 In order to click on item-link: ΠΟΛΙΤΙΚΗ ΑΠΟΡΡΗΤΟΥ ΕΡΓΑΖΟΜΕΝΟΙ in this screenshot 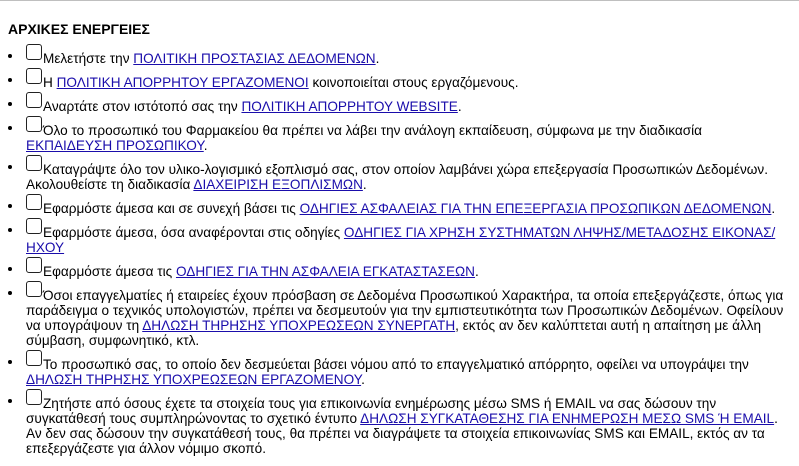, I will do `click(183, 82)`.